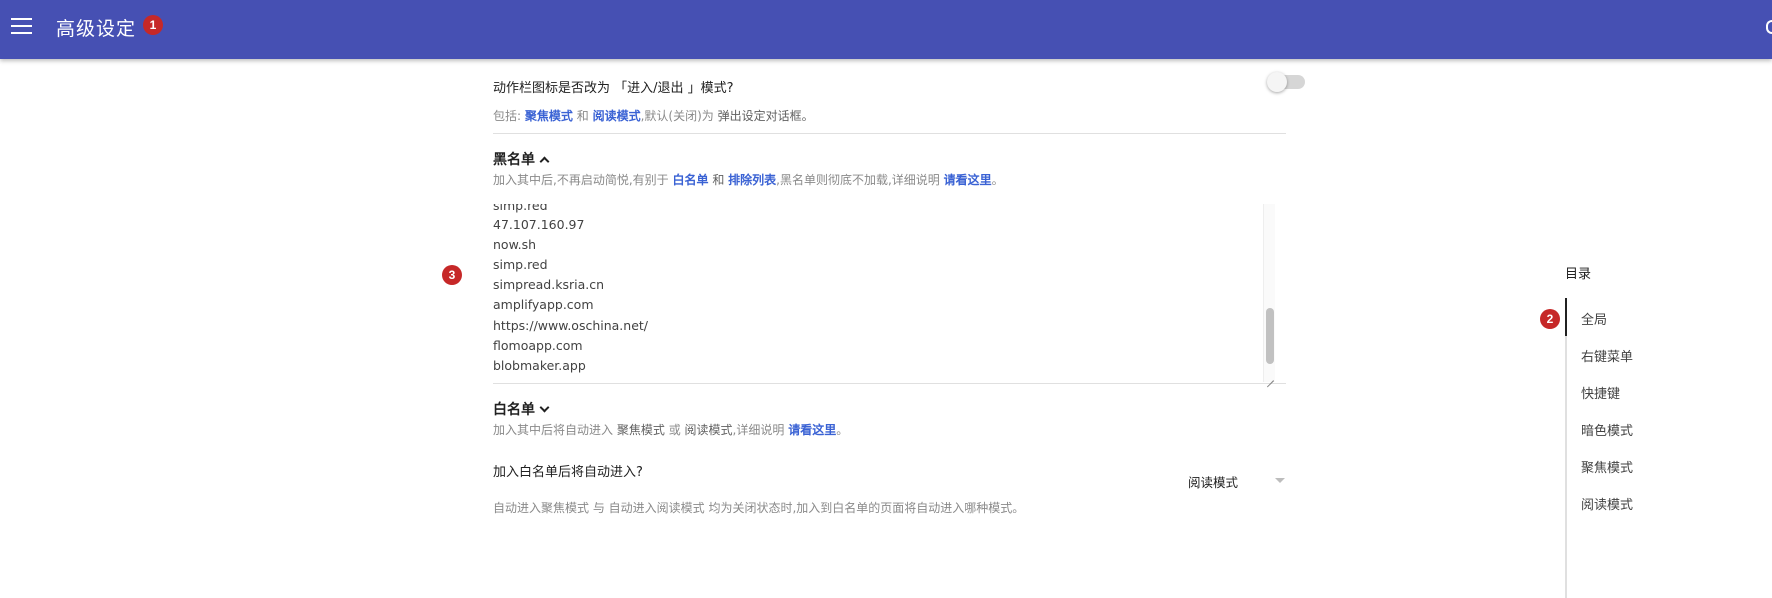  Describe the element at coordinates (1607, 503) in the screenshot. I see `toc-item-read-mode: 阅读模式` at that location.